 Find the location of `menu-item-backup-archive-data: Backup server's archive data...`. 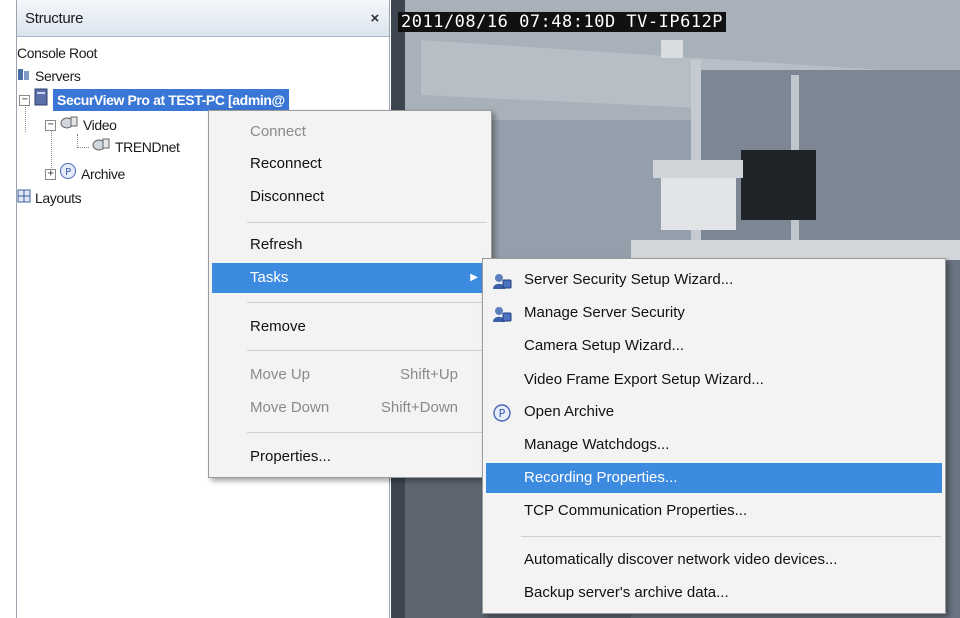

menu-item-backup-archive-data: Backup server's archive data... is located at coordinates (714, 593).